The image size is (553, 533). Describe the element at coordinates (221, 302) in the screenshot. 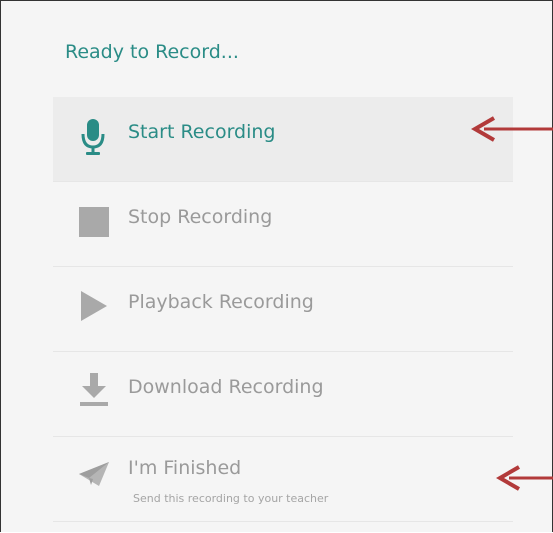

I see `playback-recording-label: Playback Recording` at that location.